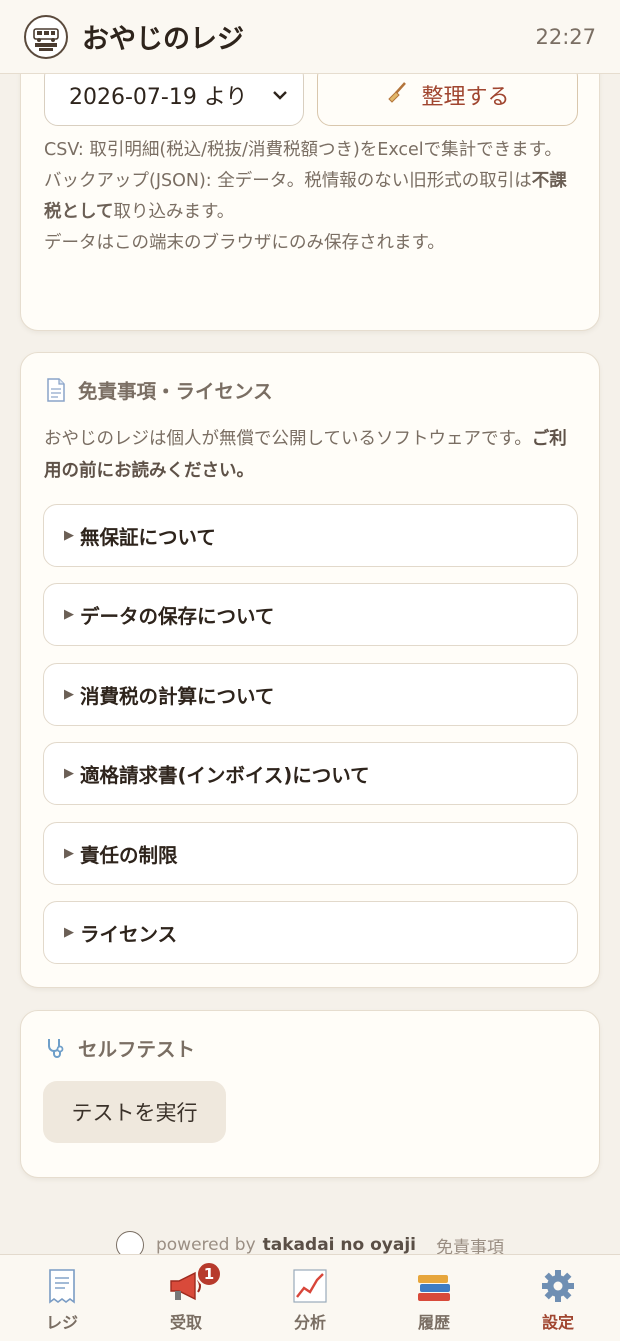  I want to click on tab-label: レジ, so click(61, 1322).